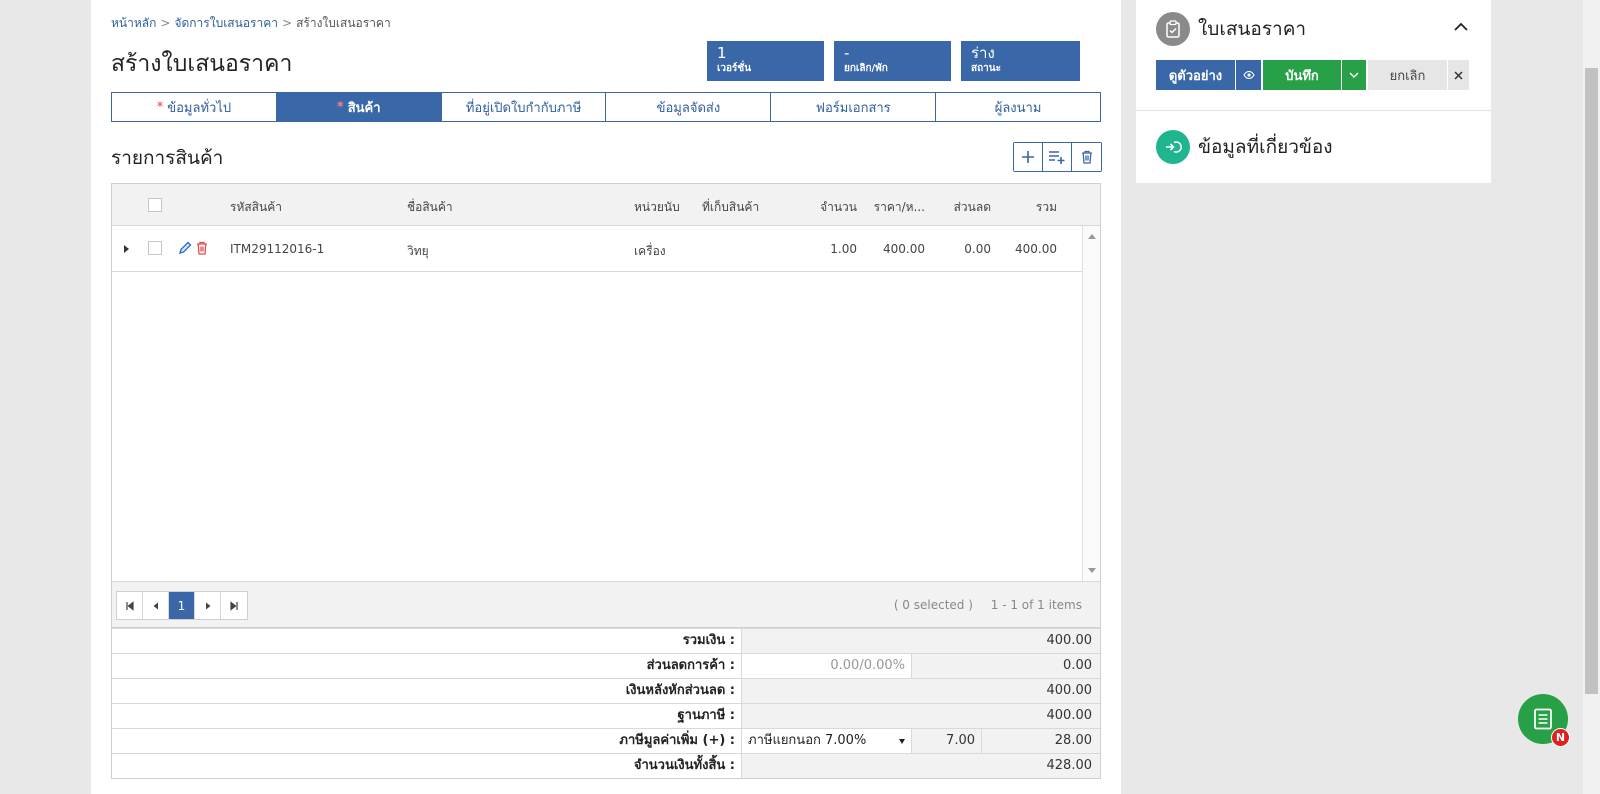 The height and width of the screenshot is (794, 1600). I want to click on col-header-warehouse: ที่เก็บสินค้า, so click(730, 207).